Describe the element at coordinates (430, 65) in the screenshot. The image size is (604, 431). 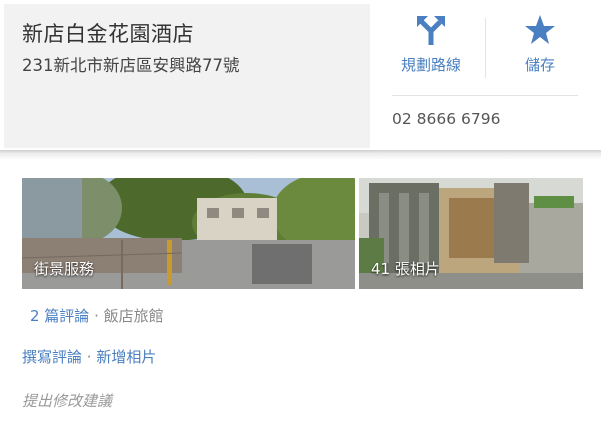
I see `directions-label: 規劃路線` at that location.